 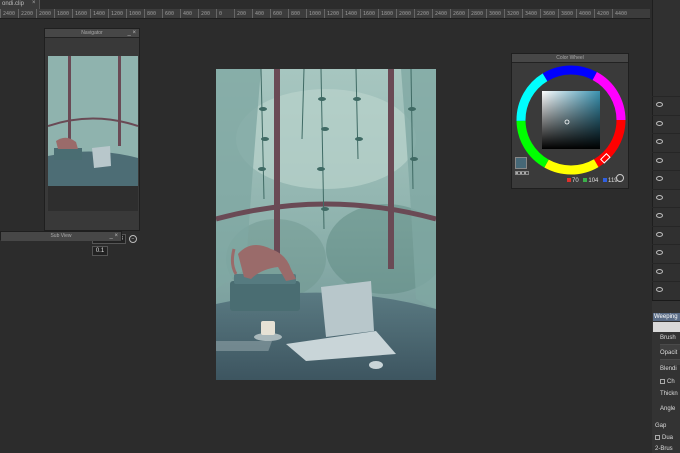 I want to click on navigator-title-bar: Navigator _ ×, so click(x=92, y=33).